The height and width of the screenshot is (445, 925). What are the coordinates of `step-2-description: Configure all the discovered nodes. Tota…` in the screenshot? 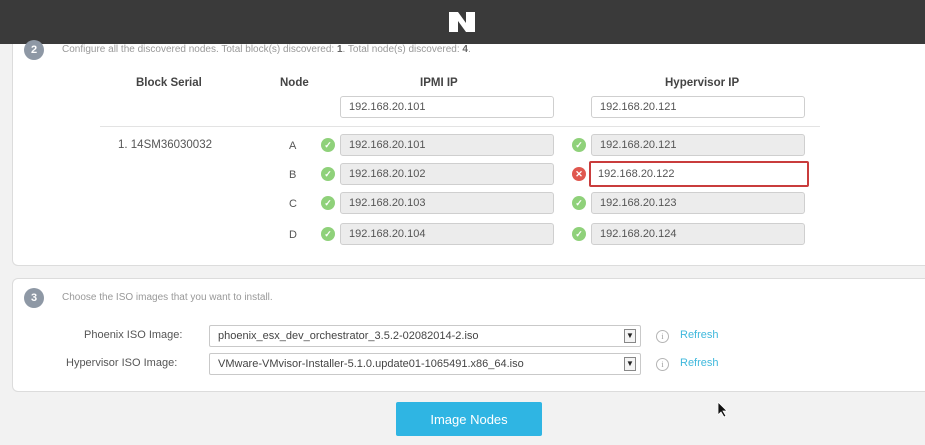 It's located at (266, 49).